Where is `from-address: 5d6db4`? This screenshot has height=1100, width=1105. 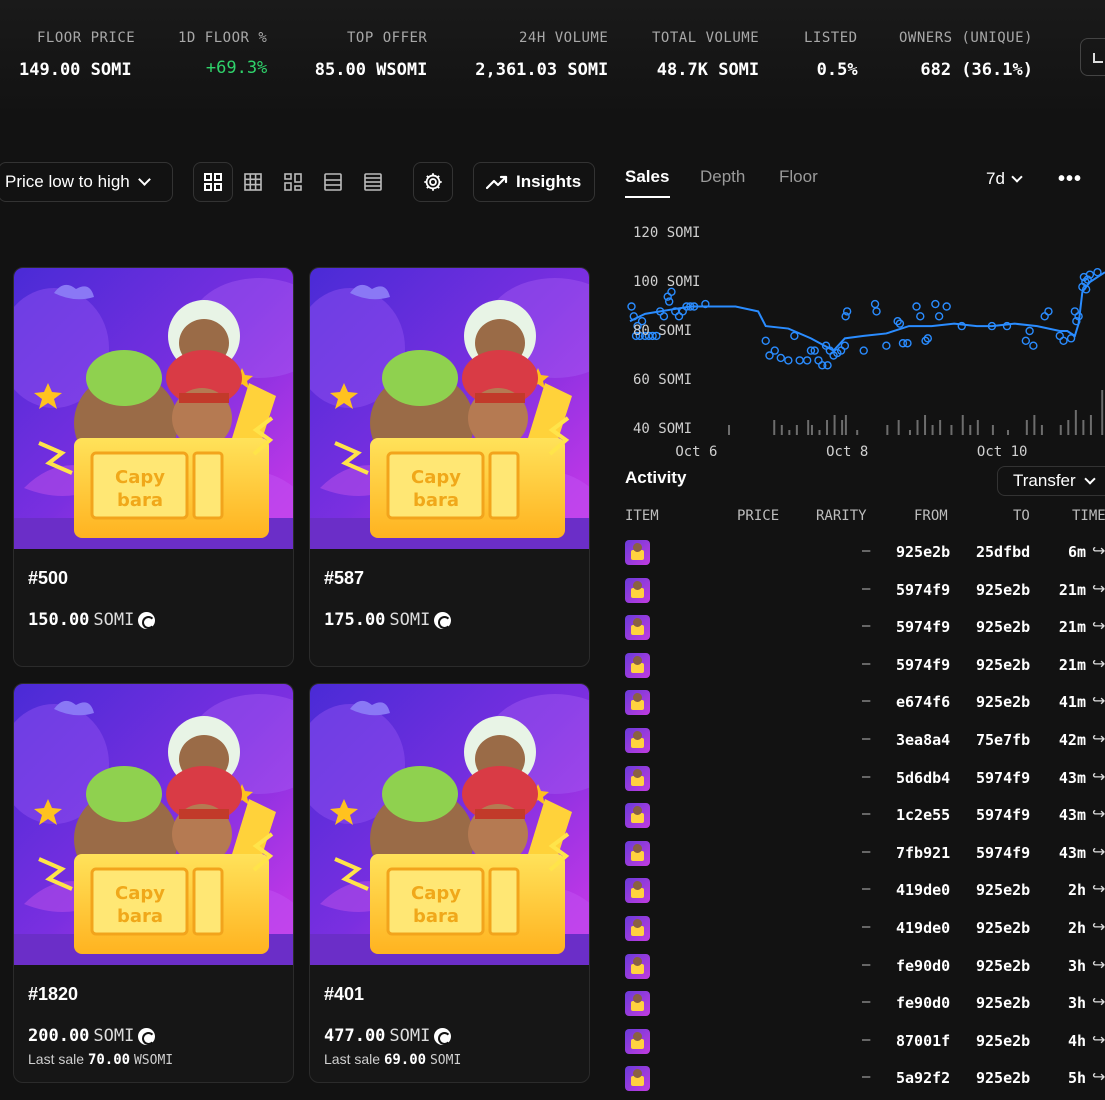
from-address: 5d6db4 is located at coordinates (923, 778).